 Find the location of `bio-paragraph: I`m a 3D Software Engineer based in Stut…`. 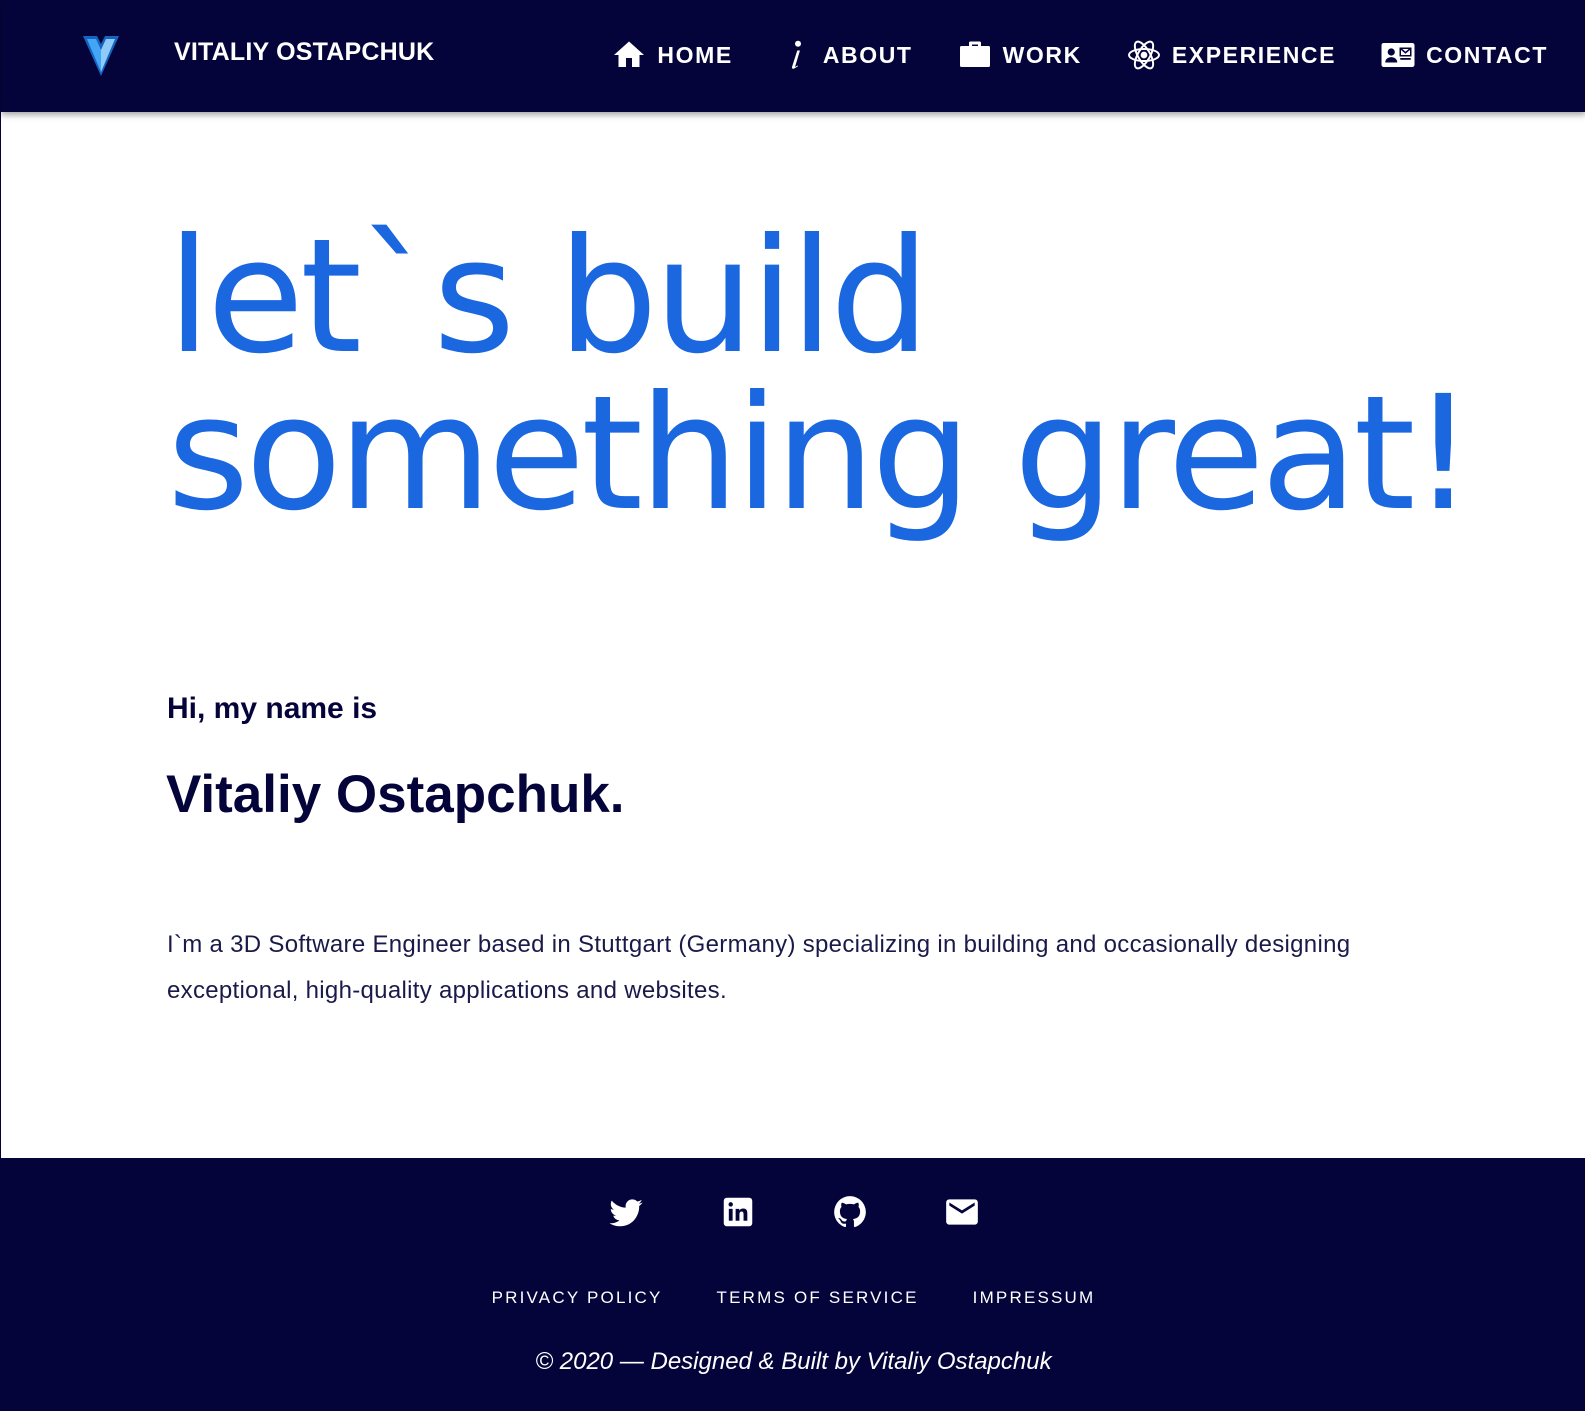

bio-paragraph: I`m a 3D Software Engineer based in Stut… is located at coordinates (759, 967).